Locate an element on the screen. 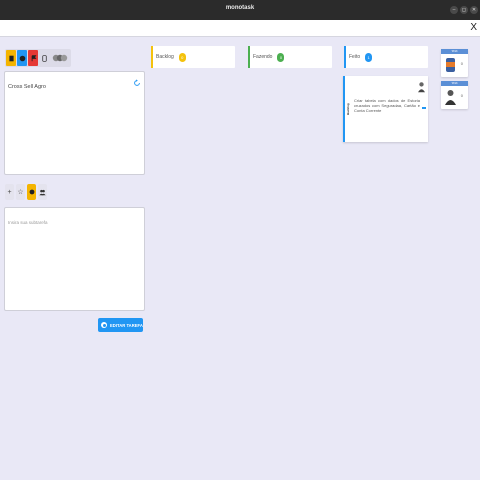 The image size is (480, 480). window-title: monotask is located at coordinates (240, 8).